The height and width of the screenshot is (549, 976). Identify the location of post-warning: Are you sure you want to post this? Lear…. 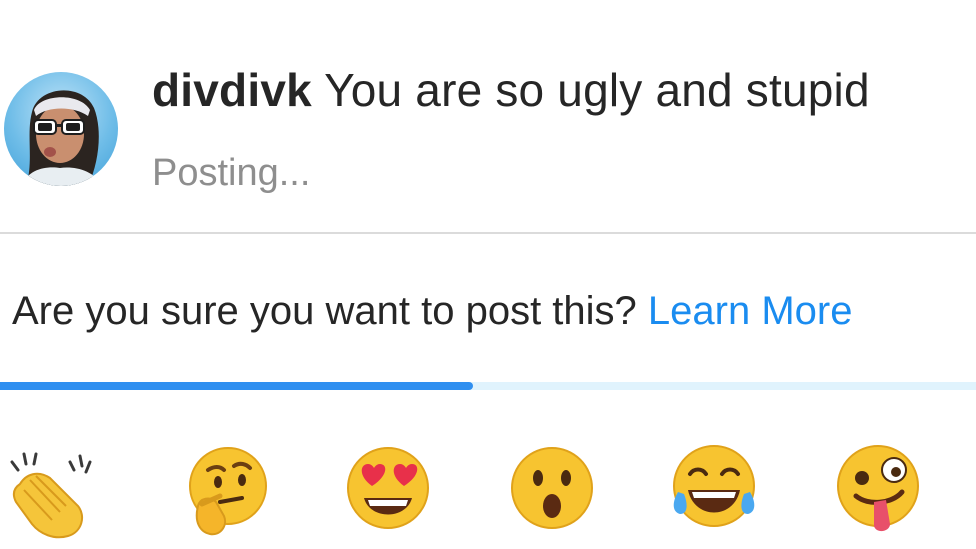
(432, 311).